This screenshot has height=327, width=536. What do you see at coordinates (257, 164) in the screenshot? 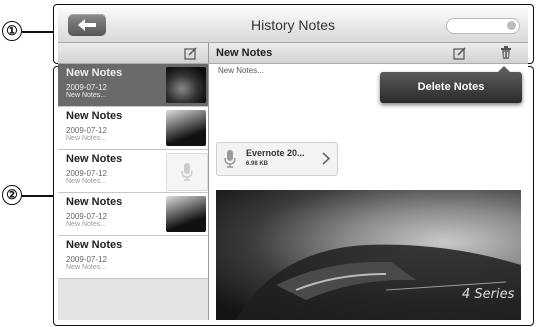
I see `attachment-size: 6.98 KB` at bounding box center [257, 164].